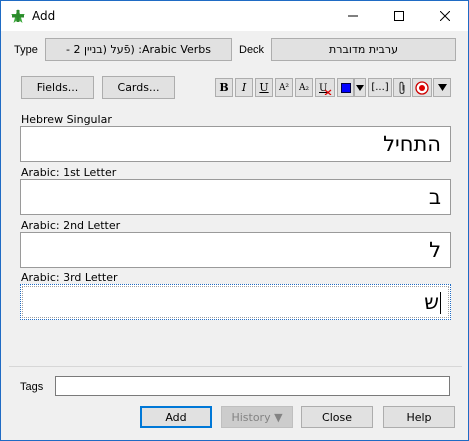  What do you see at coordinates (138, 49) in the screenshot?
I see `note-type-button: Arabic Verbs: (פֿעל (בניין 2 -` at bounding box center [138, 49].